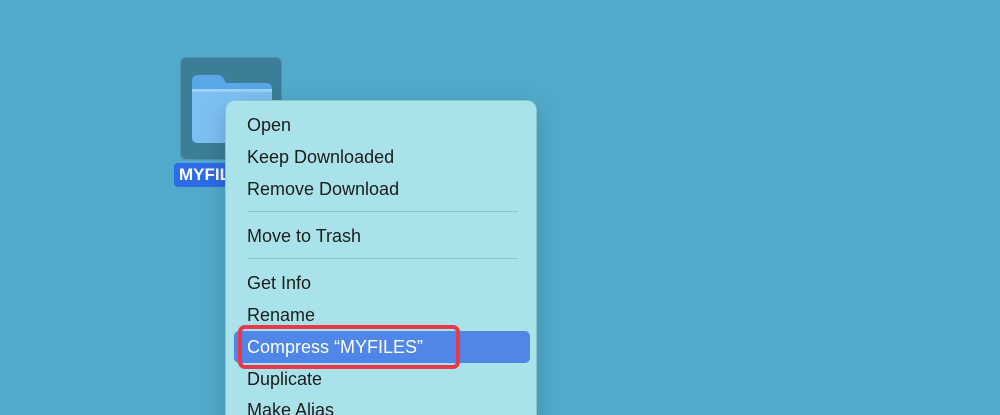 The image size is (1000, 415). I want to click on menu-item-compress: Compress “MYFILES”, so click(382, 347).